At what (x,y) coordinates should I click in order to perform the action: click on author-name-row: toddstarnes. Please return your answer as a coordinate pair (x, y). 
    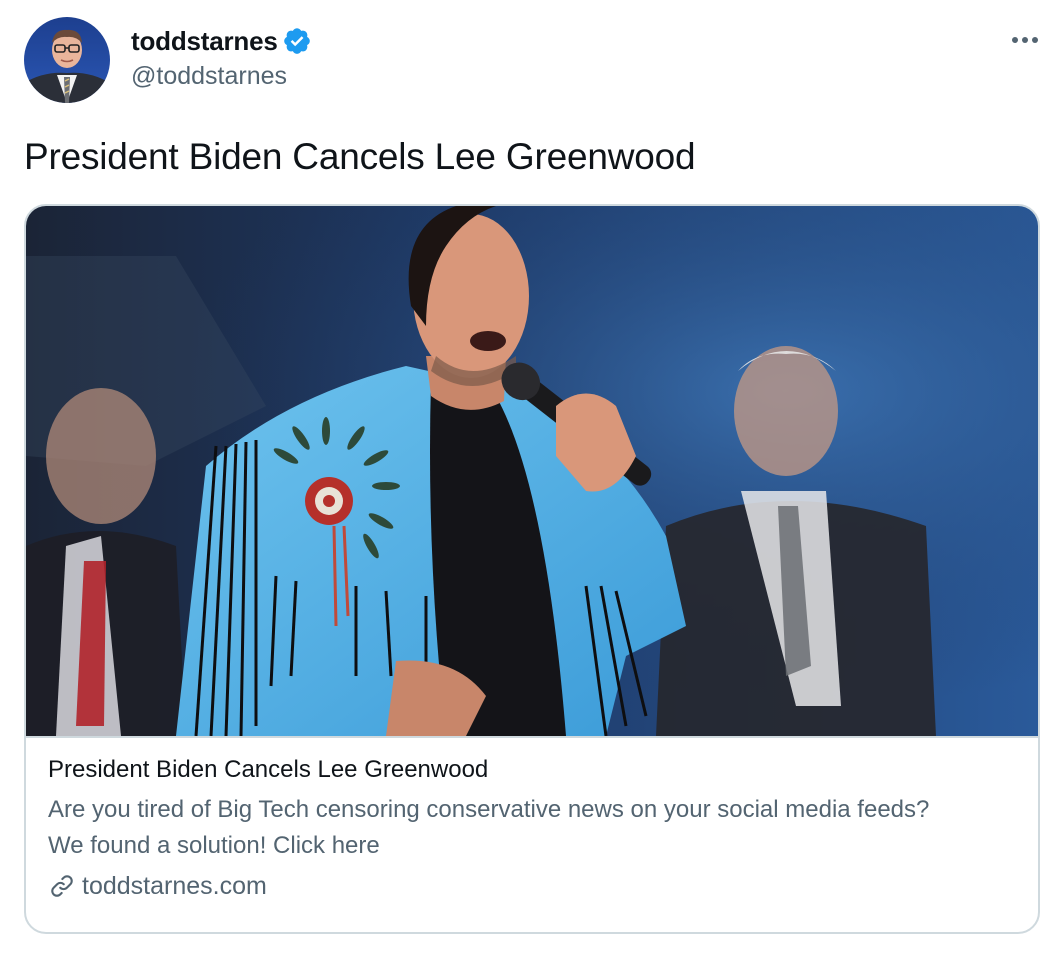
    Looking at the image, I should click on (221, 41).